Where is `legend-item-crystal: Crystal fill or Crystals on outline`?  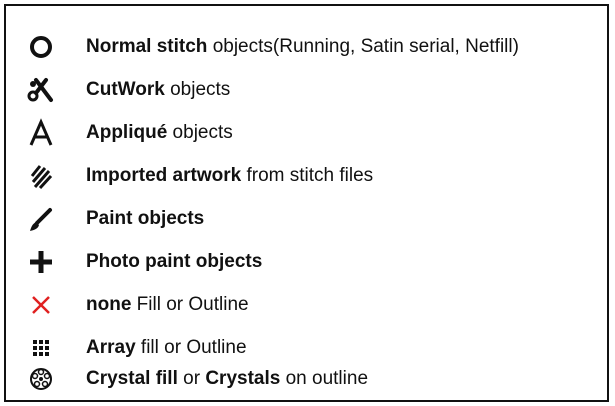
legend-item-crystal: Crystal fill or Crystals on outline is located at coordinates (306, 379).